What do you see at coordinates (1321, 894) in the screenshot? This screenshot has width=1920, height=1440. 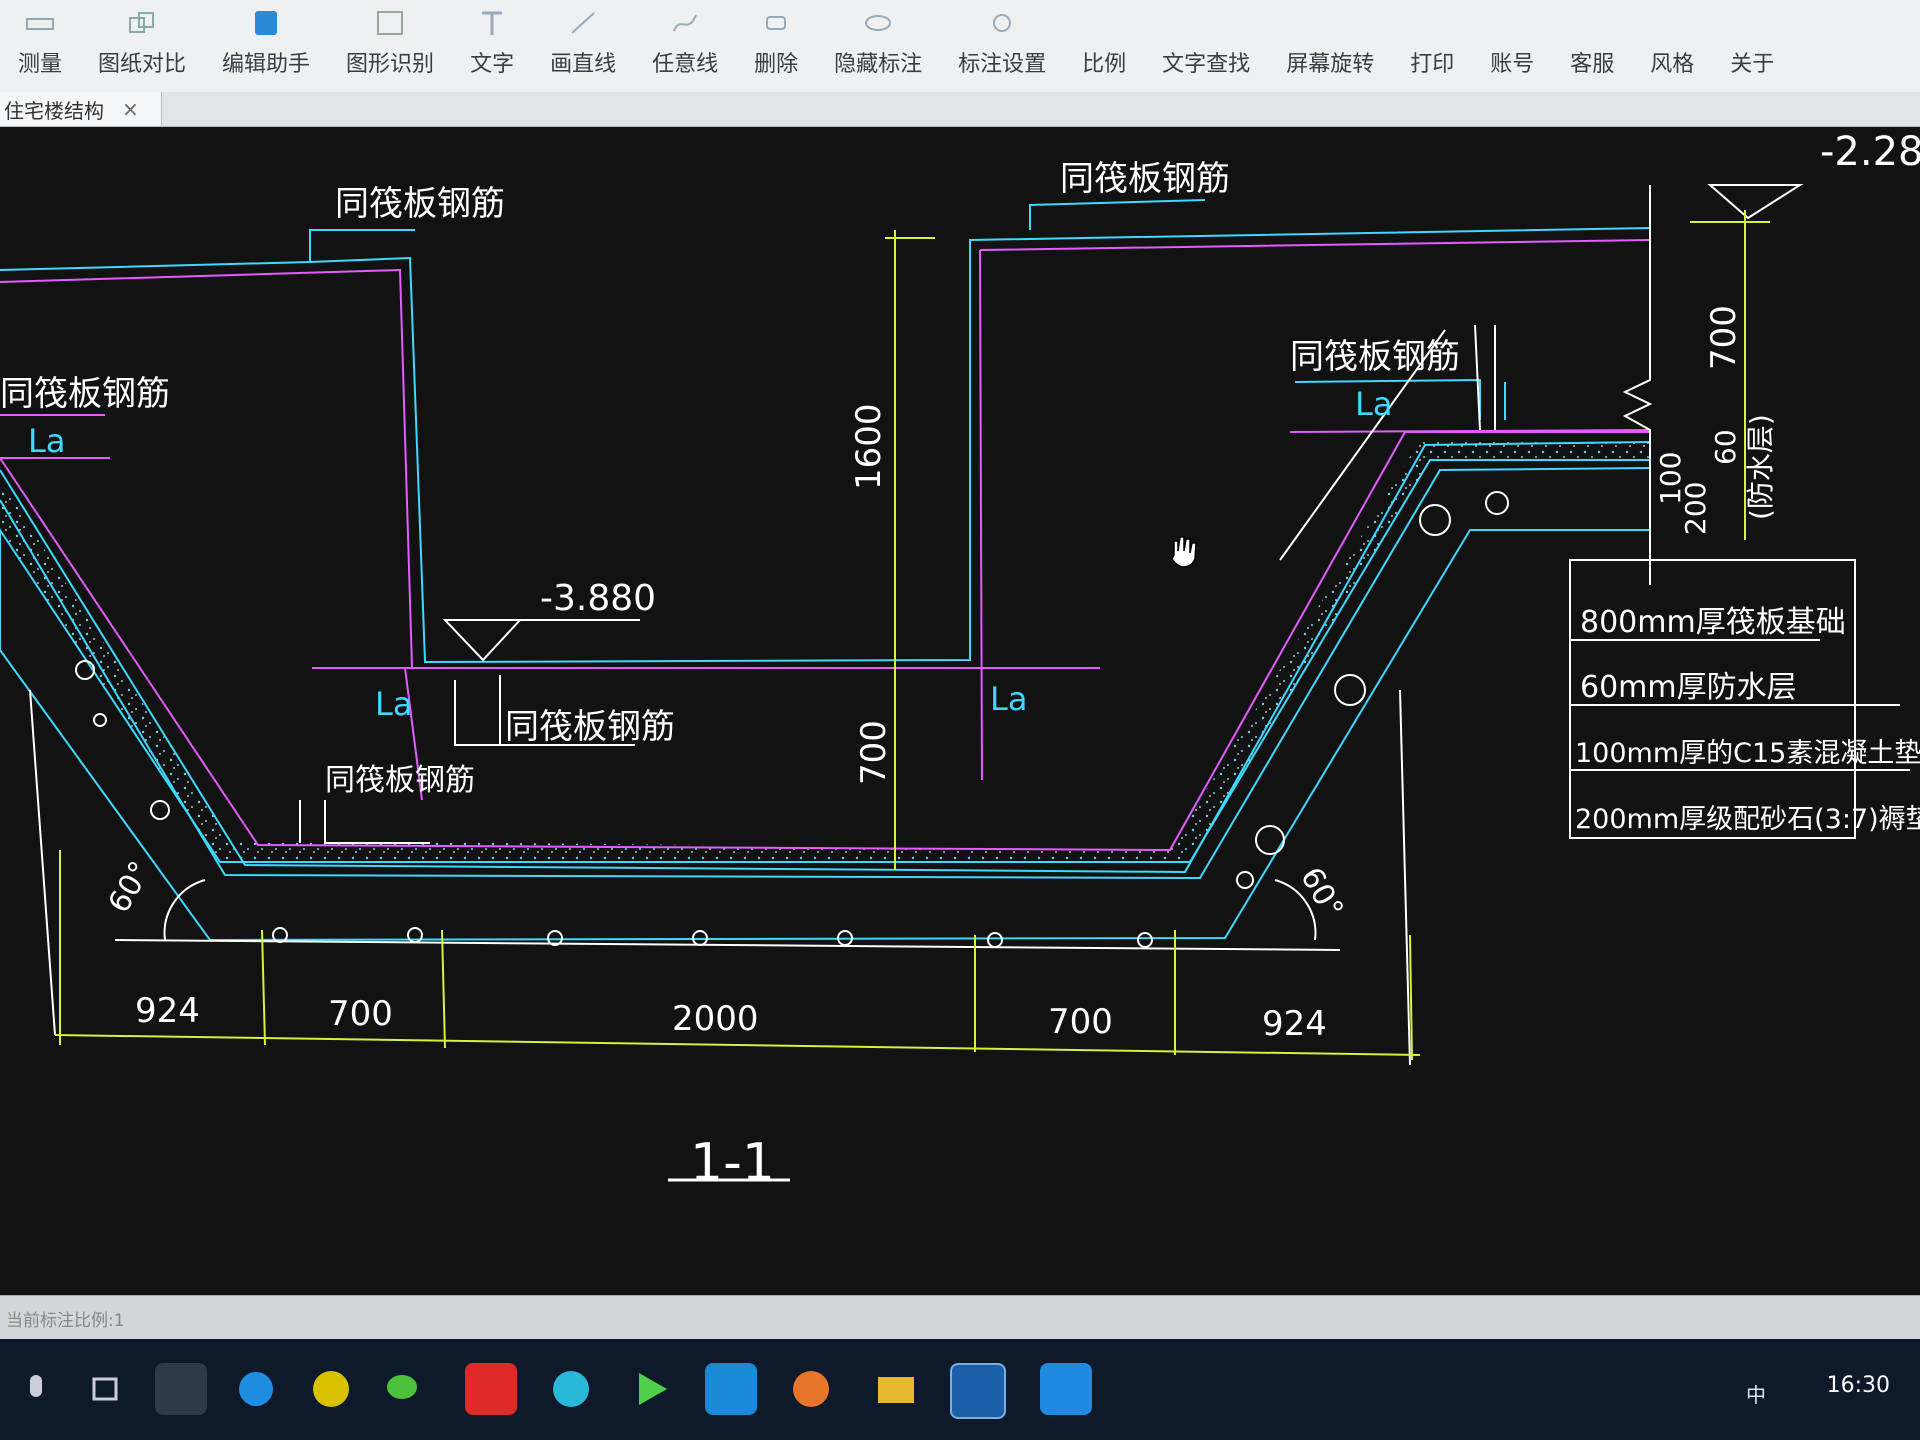 I see `angle-right: 60°` at bounding box center [1321, 894].